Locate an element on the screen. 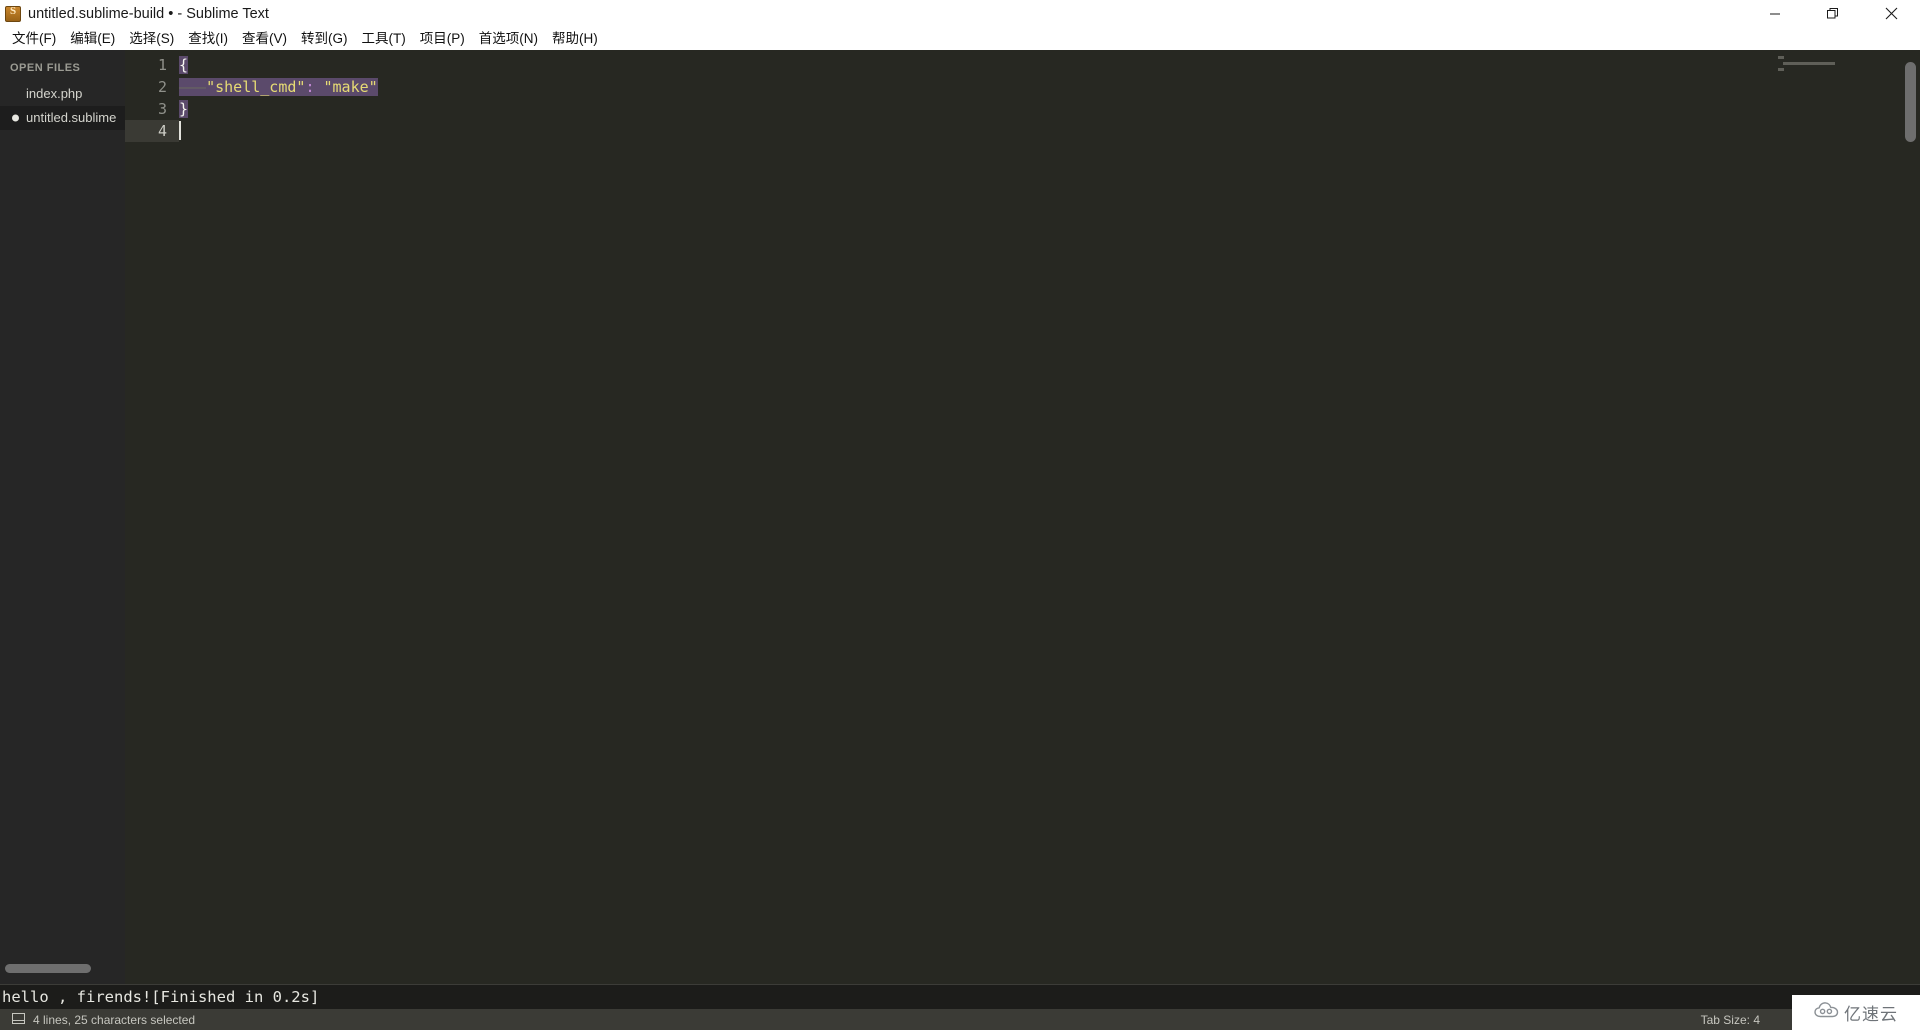  menu-item-find: 查找(I) is located at coordinates (208, 38).